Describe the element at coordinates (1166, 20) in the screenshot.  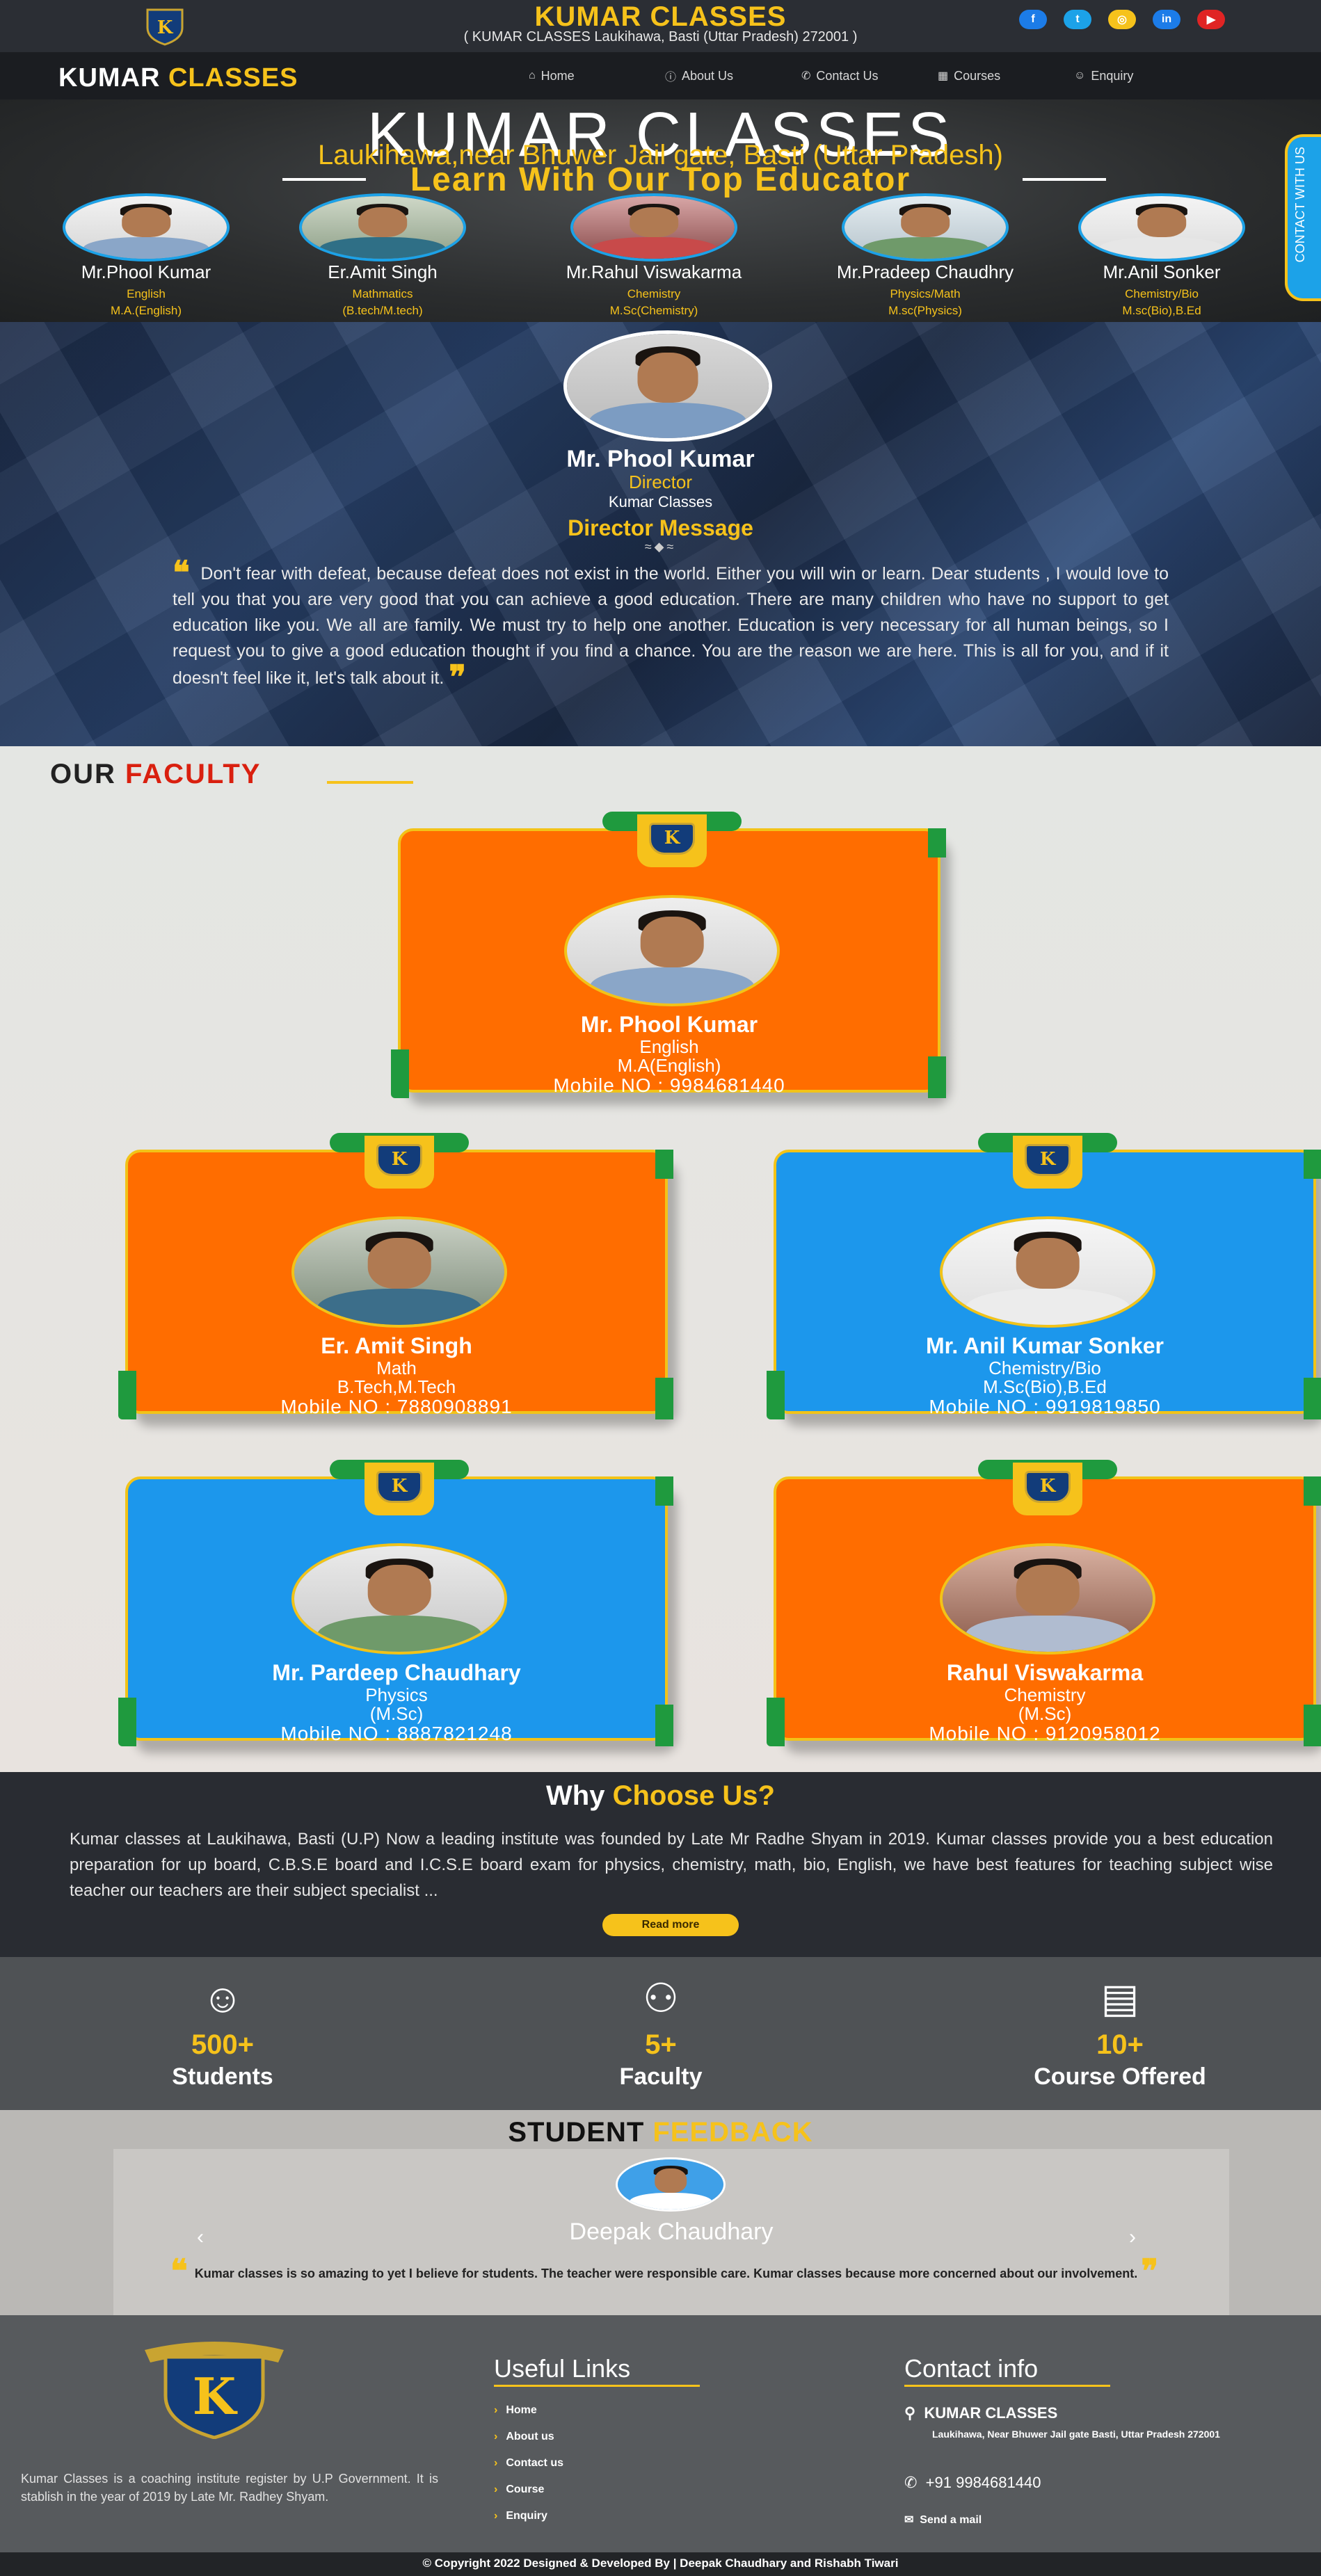
I see `linkedin-icon: in` at that location.